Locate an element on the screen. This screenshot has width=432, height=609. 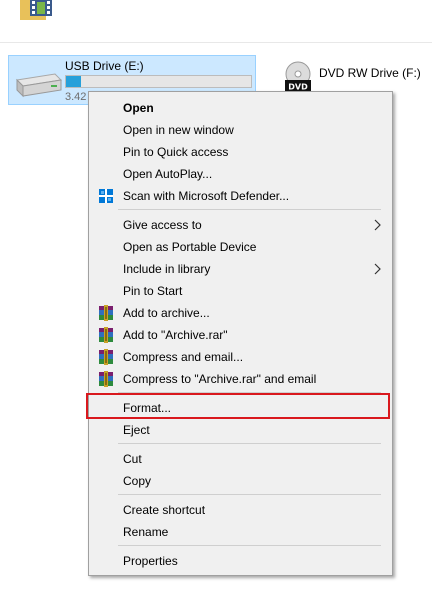
defender-shield-icon is located at coordinates (106, 196).